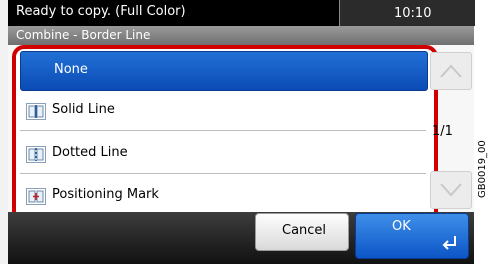  I want to click on ok-button-label: OK, so click(401, 226).